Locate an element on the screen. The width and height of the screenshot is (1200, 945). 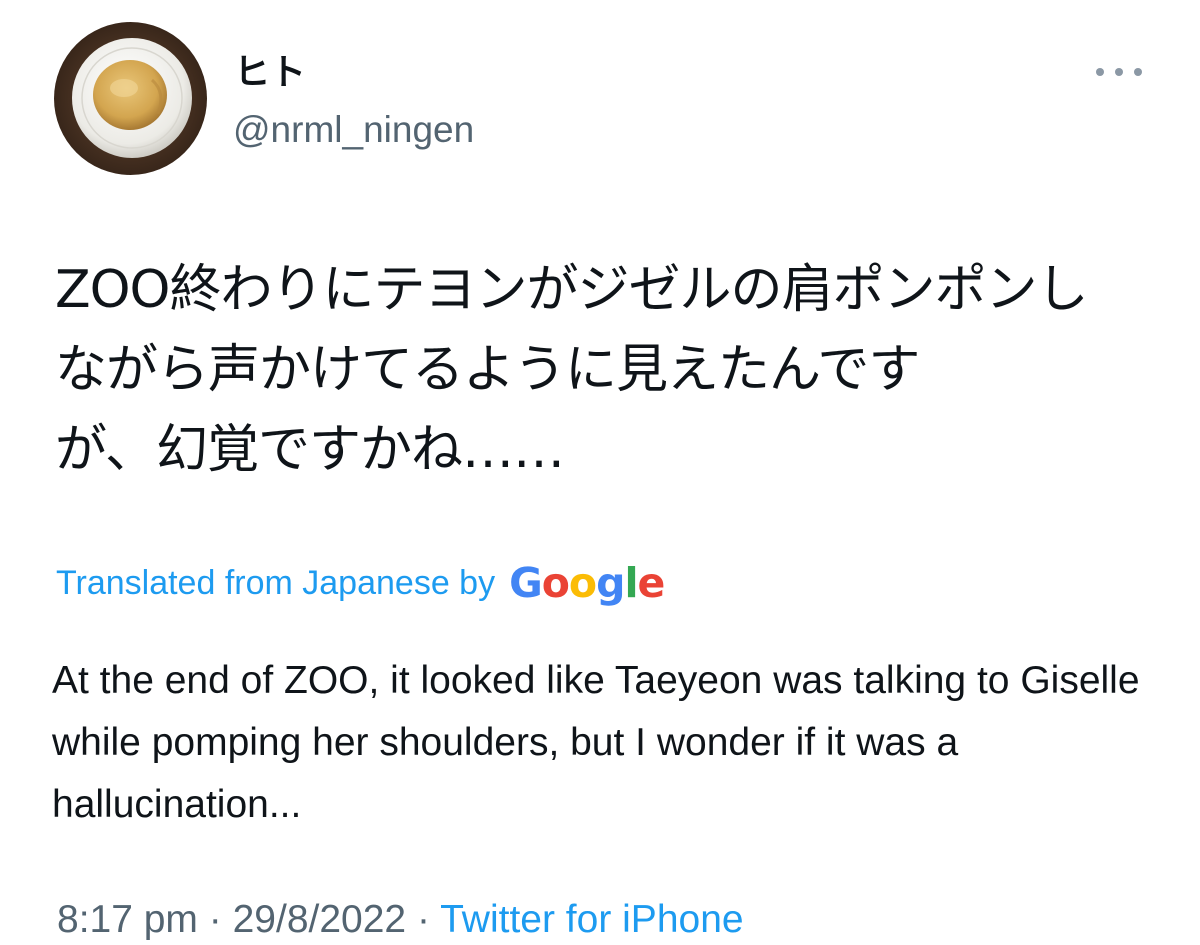
translation-attribution: Translated from Japanese by Google is located at coordinates (361, 583).